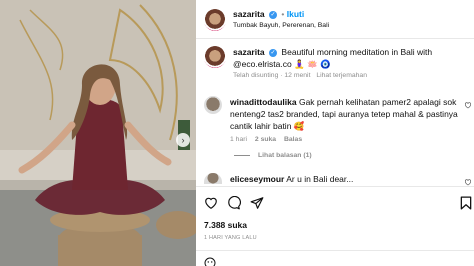 The height and width of the screenshot is (266, 474). Describe the element at coordinates (230, 238) in the screenshot. I see `post-time: 1 HARI YANG LALU` at that location.